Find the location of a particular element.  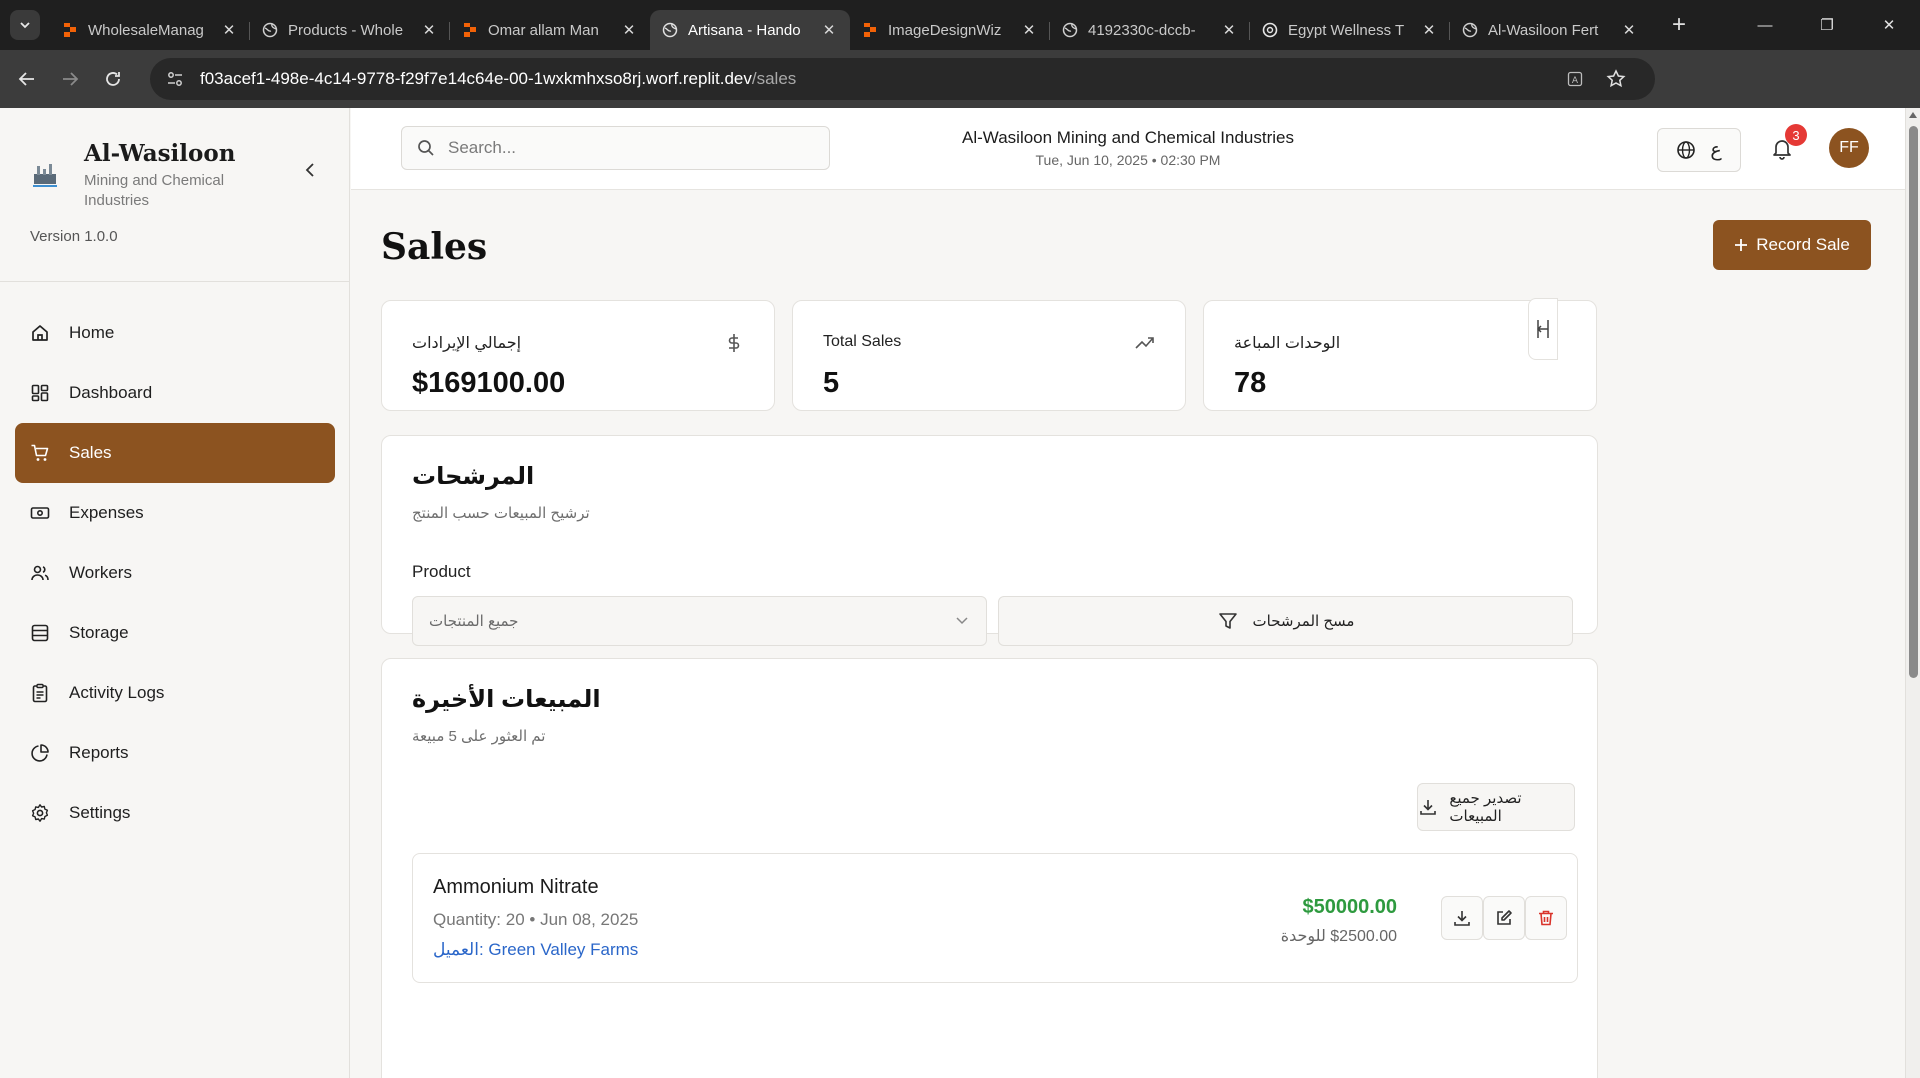

recent-sales-subtitle: تم العثور على 5 مبيعة is located at coordinates (479, 736).